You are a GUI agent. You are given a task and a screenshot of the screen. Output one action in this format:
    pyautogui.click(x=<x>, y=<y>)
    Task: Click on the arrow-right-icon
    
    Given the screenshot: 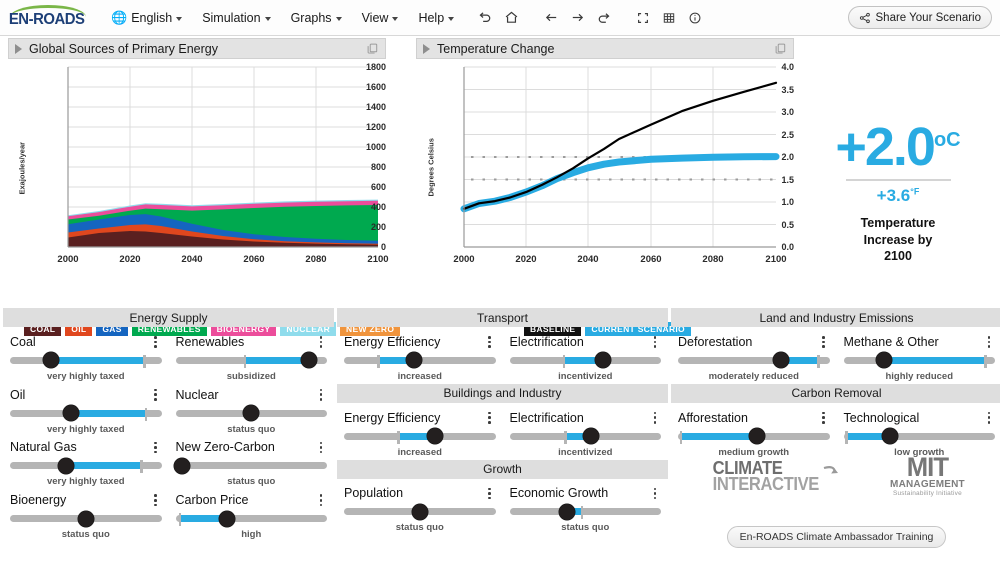 What is the action you would take?
    pyautogui.click(x=577, y=18)
    